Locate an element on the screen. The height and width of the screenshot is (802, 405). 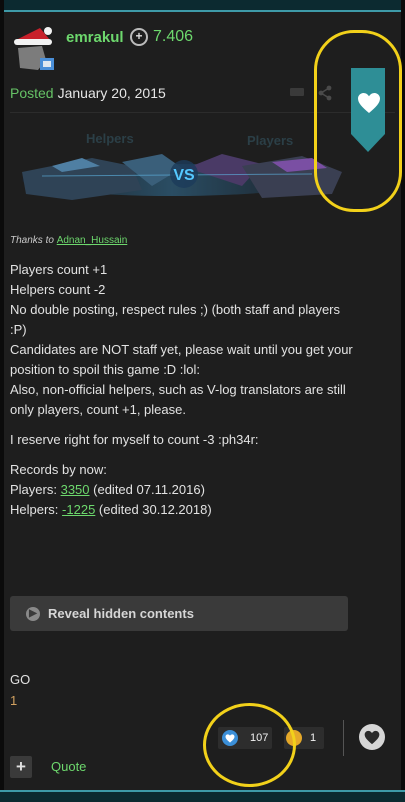
thanks-line: Thanks to Adnan_Hussain is located at coordinates (68, 240).